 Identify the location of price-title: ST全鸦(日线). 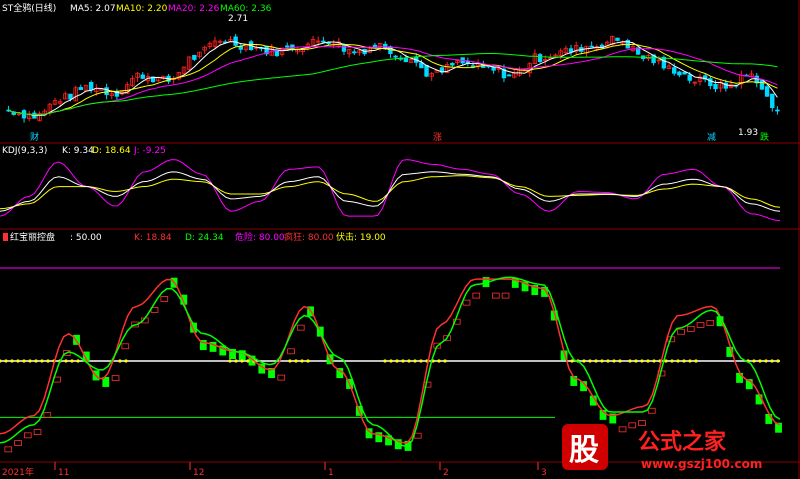
(29, 8).